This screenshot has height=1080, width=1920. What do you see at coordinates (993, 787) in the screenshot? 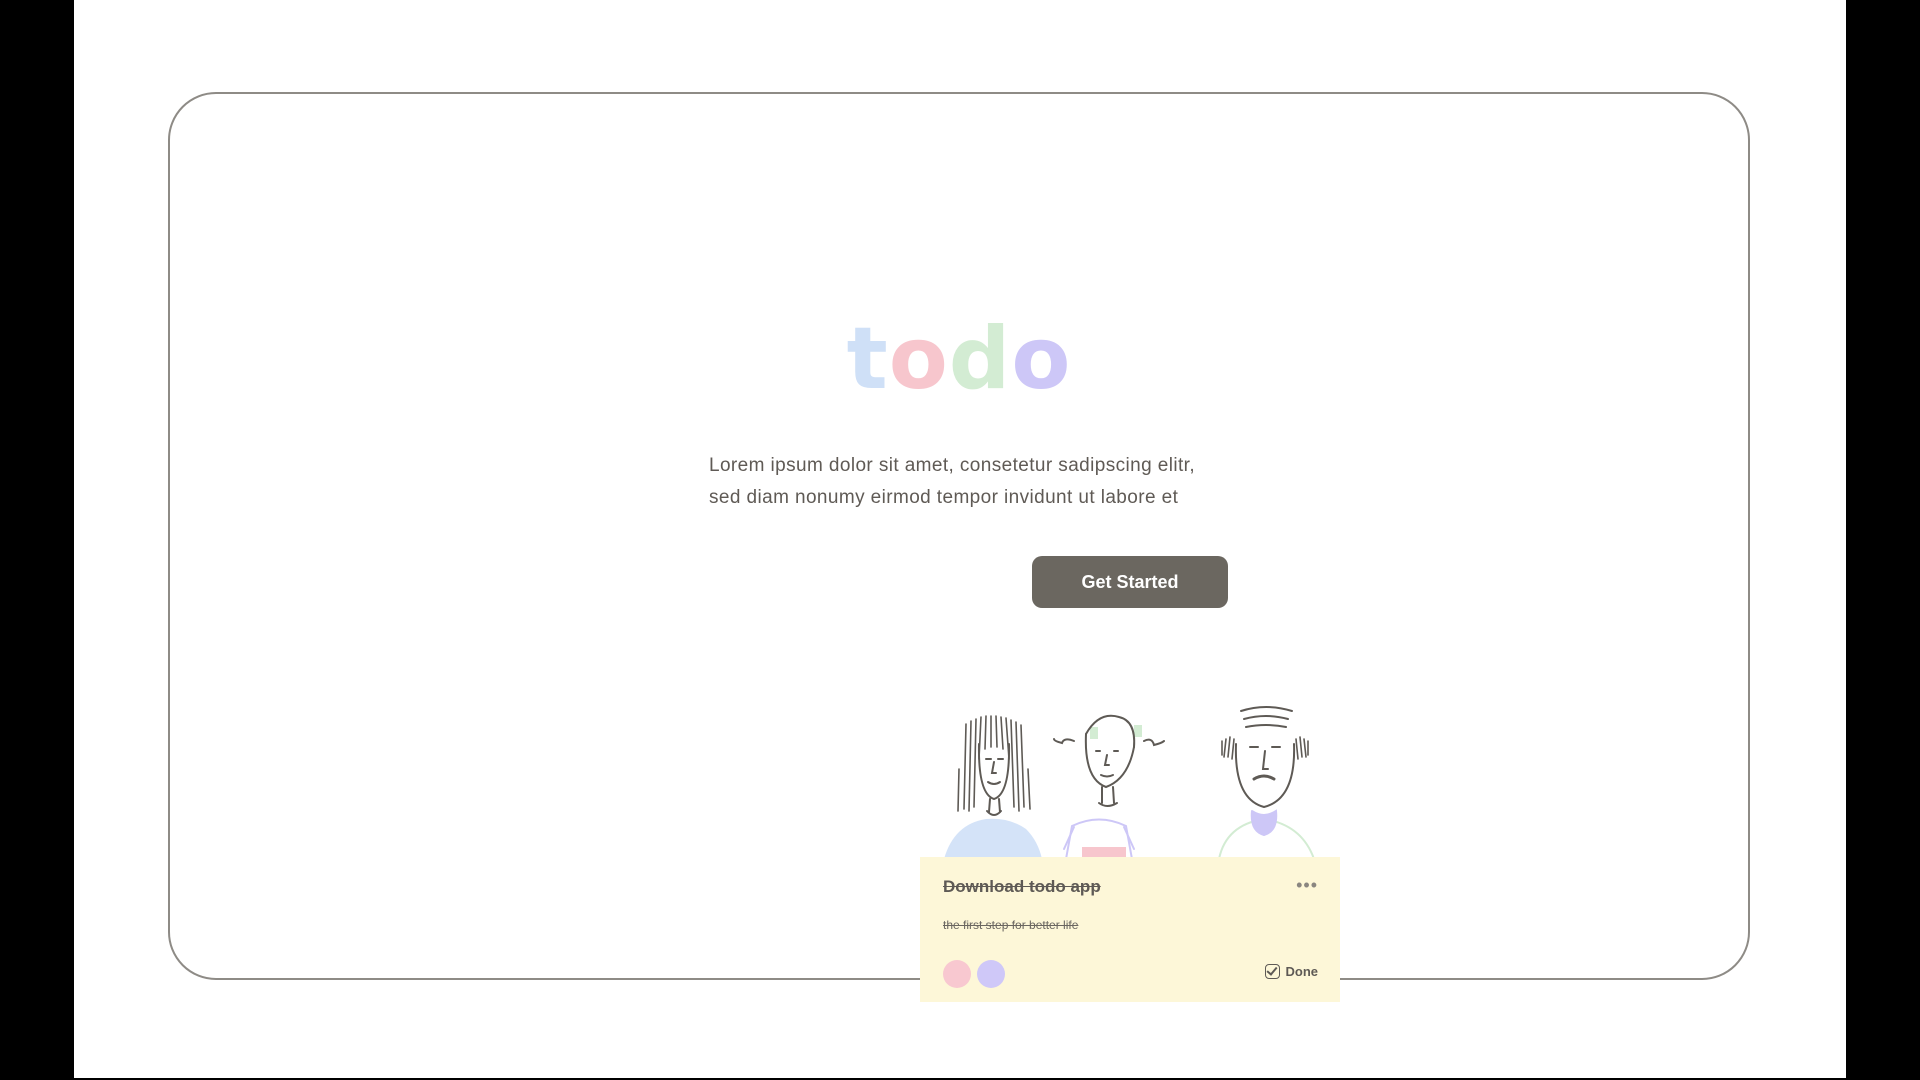
I see `person-left-figure` at bounding box center [993, 787].